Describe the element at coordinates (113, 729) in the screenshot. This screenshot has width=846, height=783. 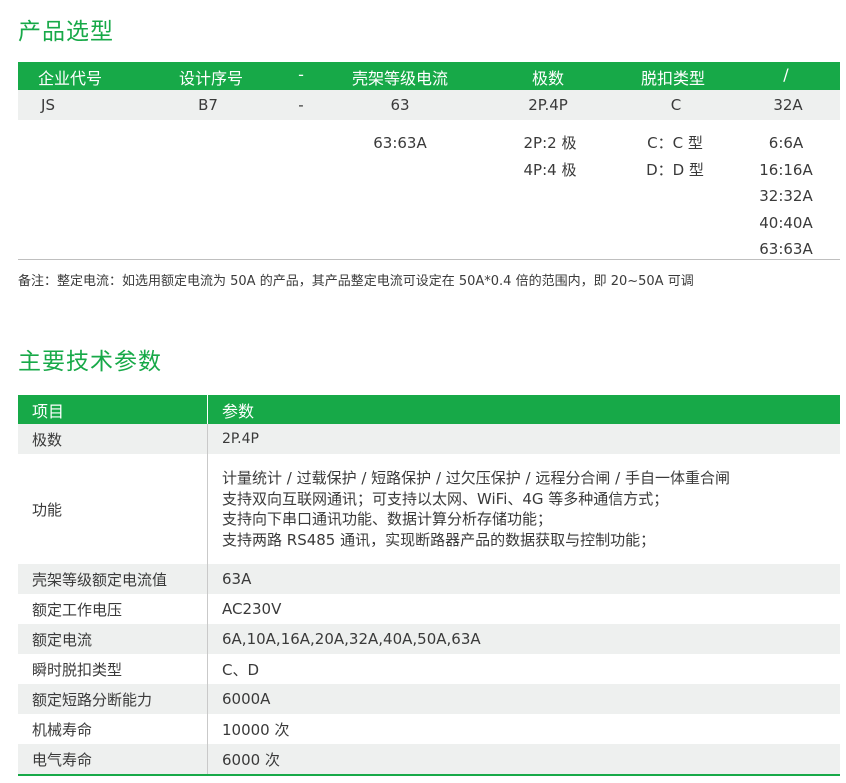
I see `spec-item: 机械寿命` at that location.